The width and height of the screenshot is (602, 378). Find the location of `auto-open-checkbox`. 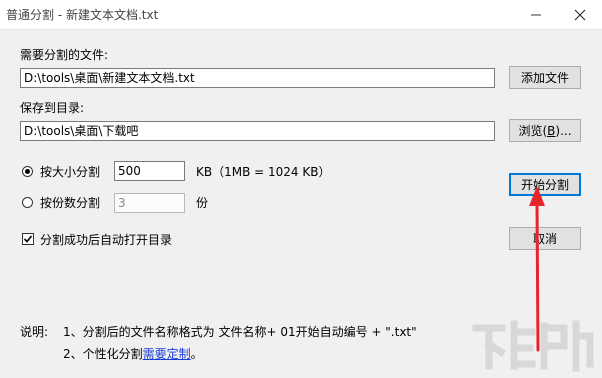

auto-open-checkbox is located at coordinates (28, 239).